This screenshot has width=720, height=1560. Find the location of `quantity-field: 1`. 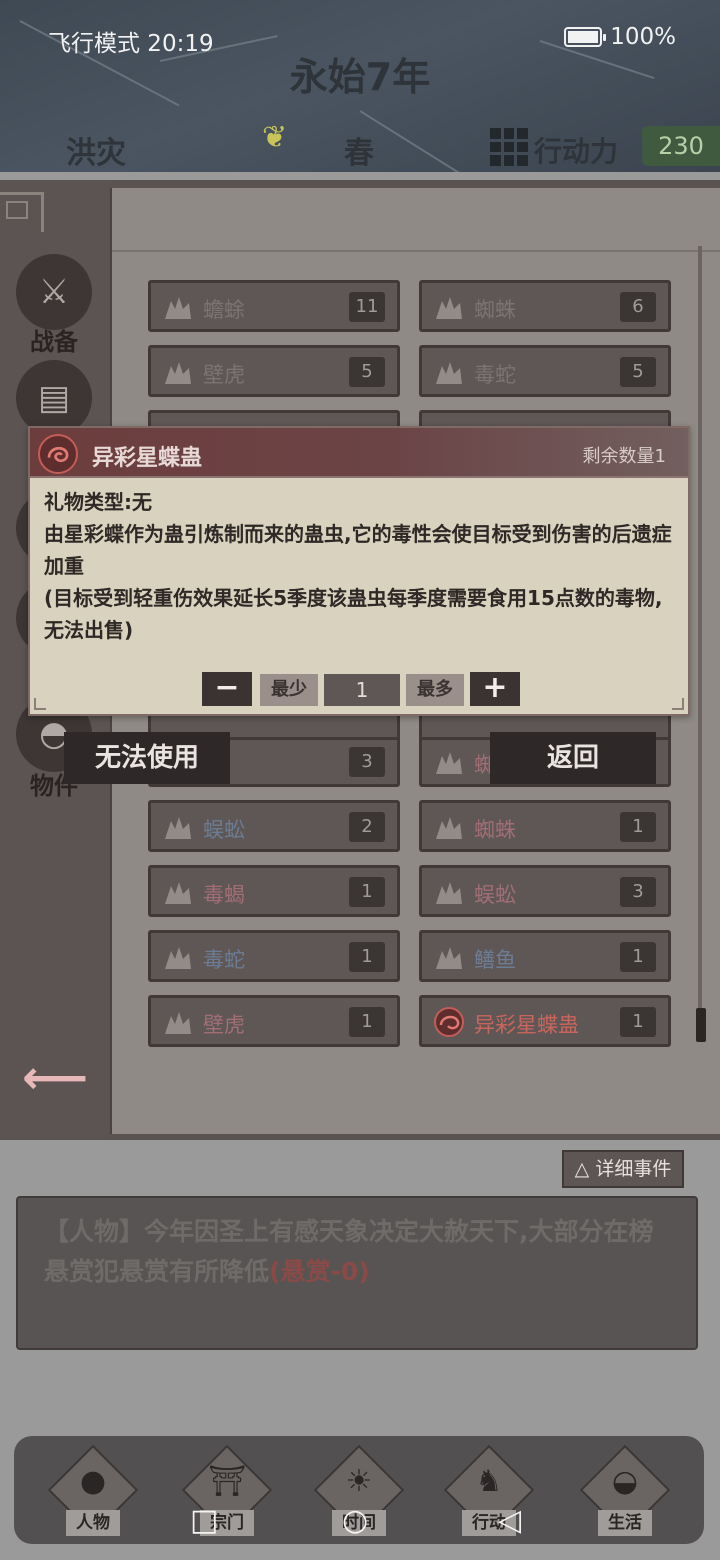

quantity-field: 1 is located at coordinates (362, 690).